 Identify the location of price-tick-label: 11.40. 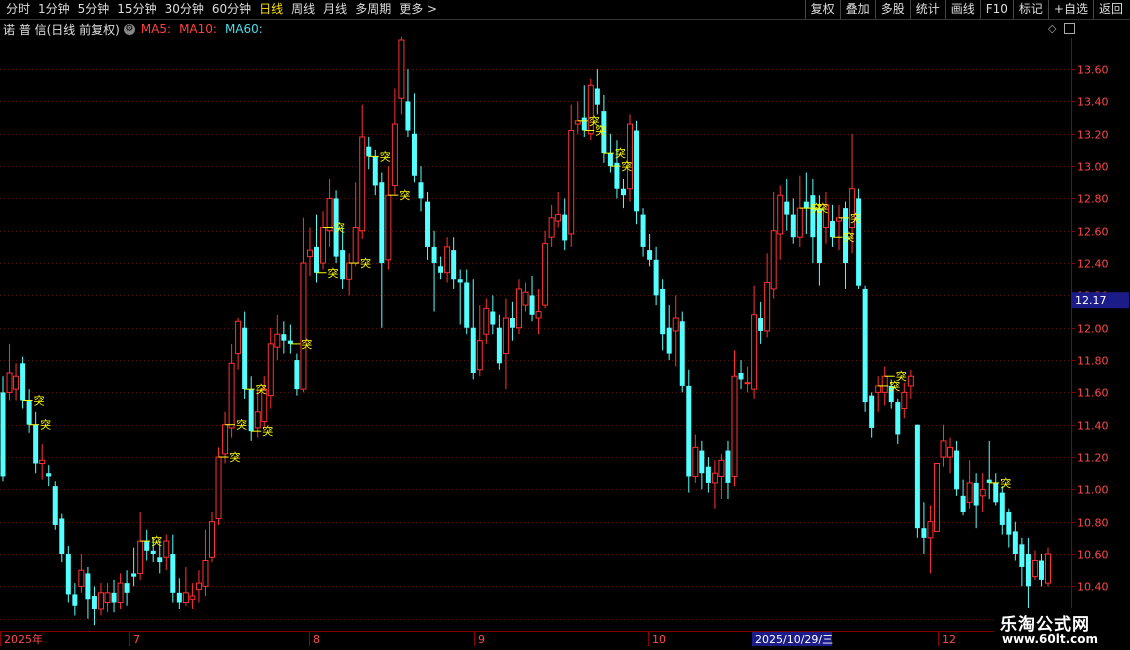
(1093, 426).